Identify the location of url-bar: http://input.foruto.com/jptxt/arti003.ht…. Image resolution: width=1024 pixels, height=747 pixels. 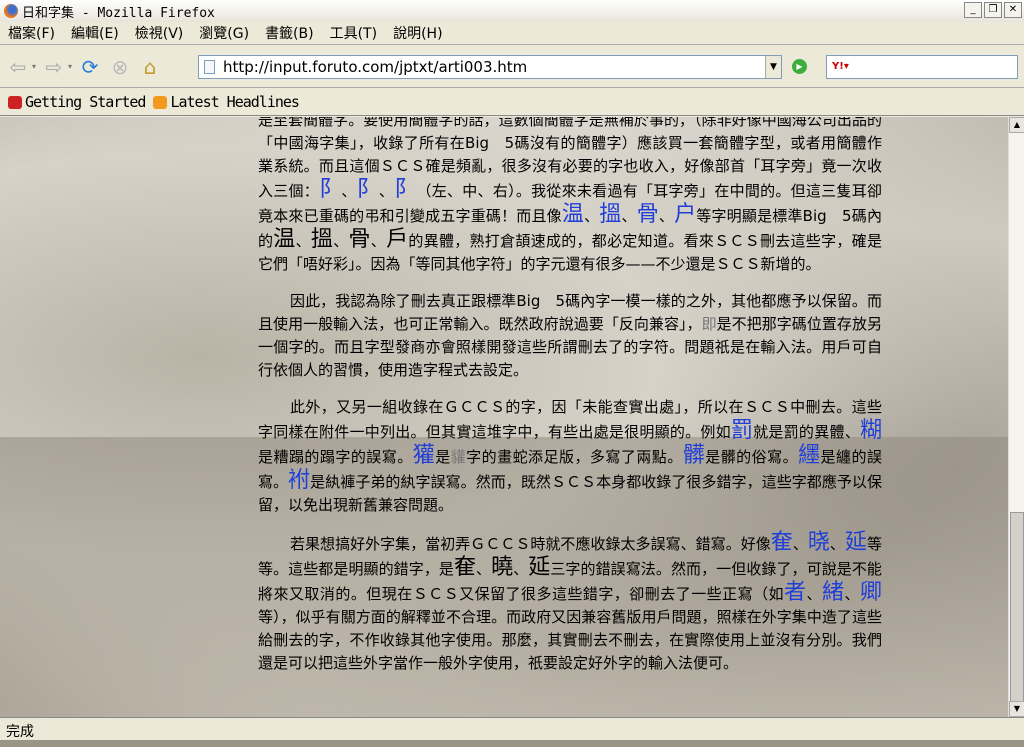
(490, 67).